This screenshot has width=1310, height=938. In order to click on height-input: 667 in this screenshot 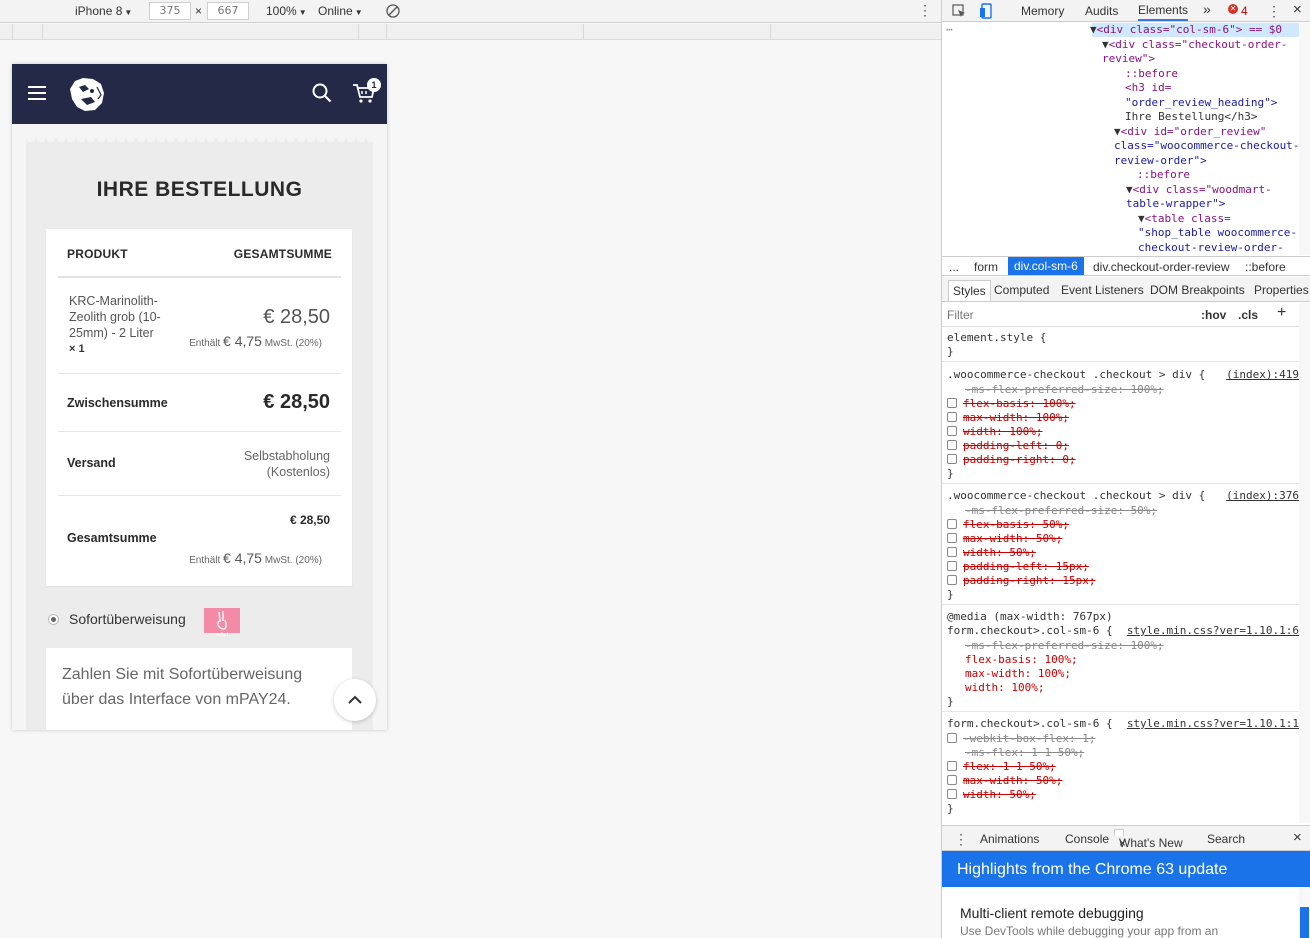, I will do `click(228, 11)`.